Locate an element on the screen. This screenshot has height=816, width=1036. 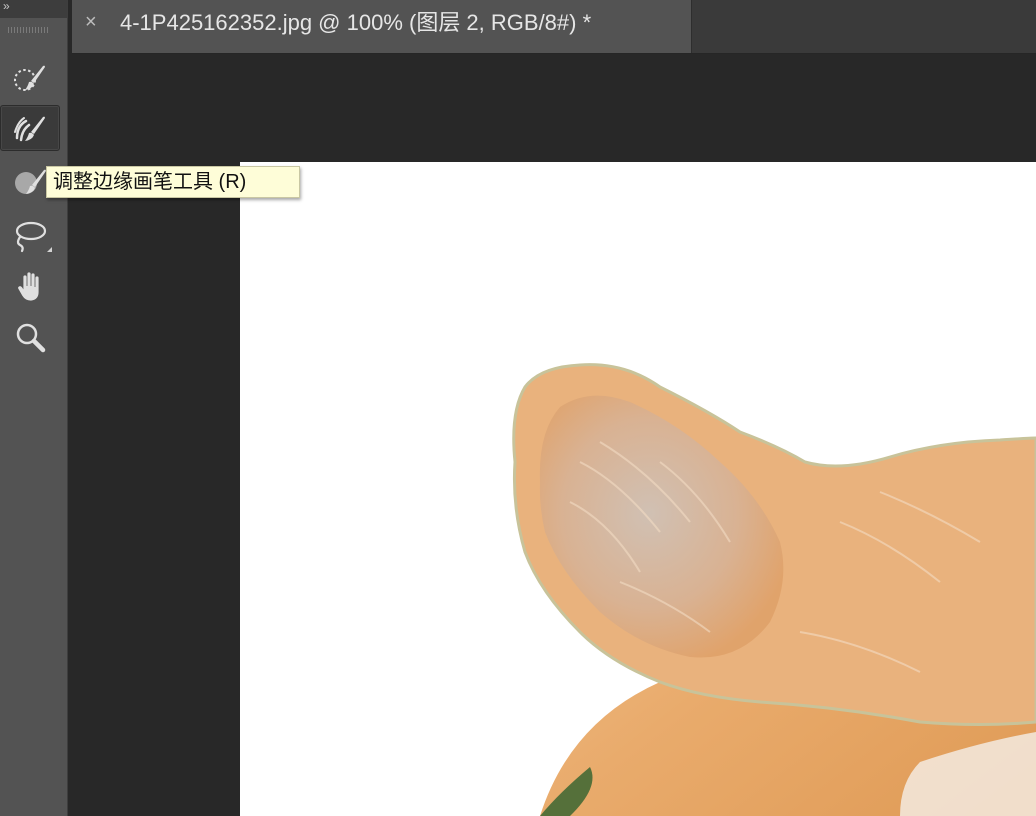
quick-selection-brush-icon is located at coordinates (29, 78).